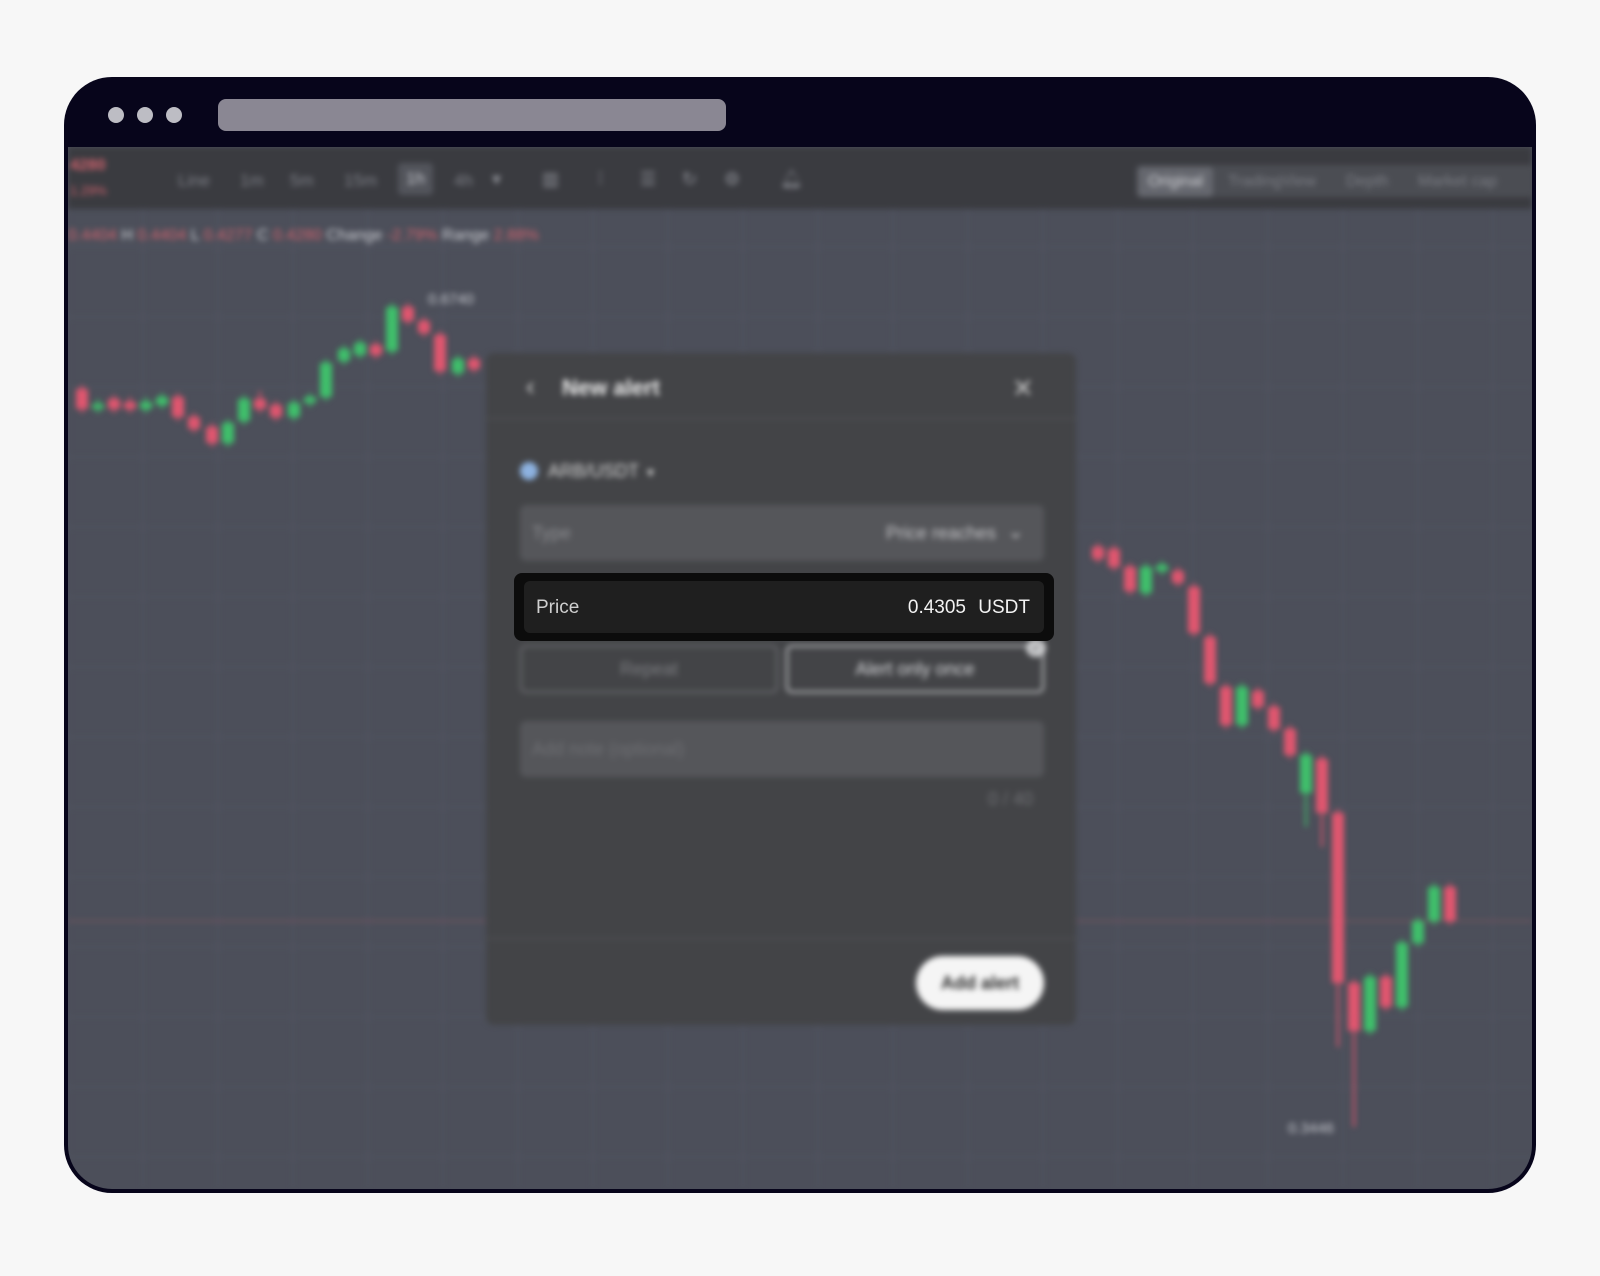 This screenshot has width=1600, height=1276. Describe the element at coordinates (651, 179) in the screenshot. I see `list-icon: ☰` at that location.